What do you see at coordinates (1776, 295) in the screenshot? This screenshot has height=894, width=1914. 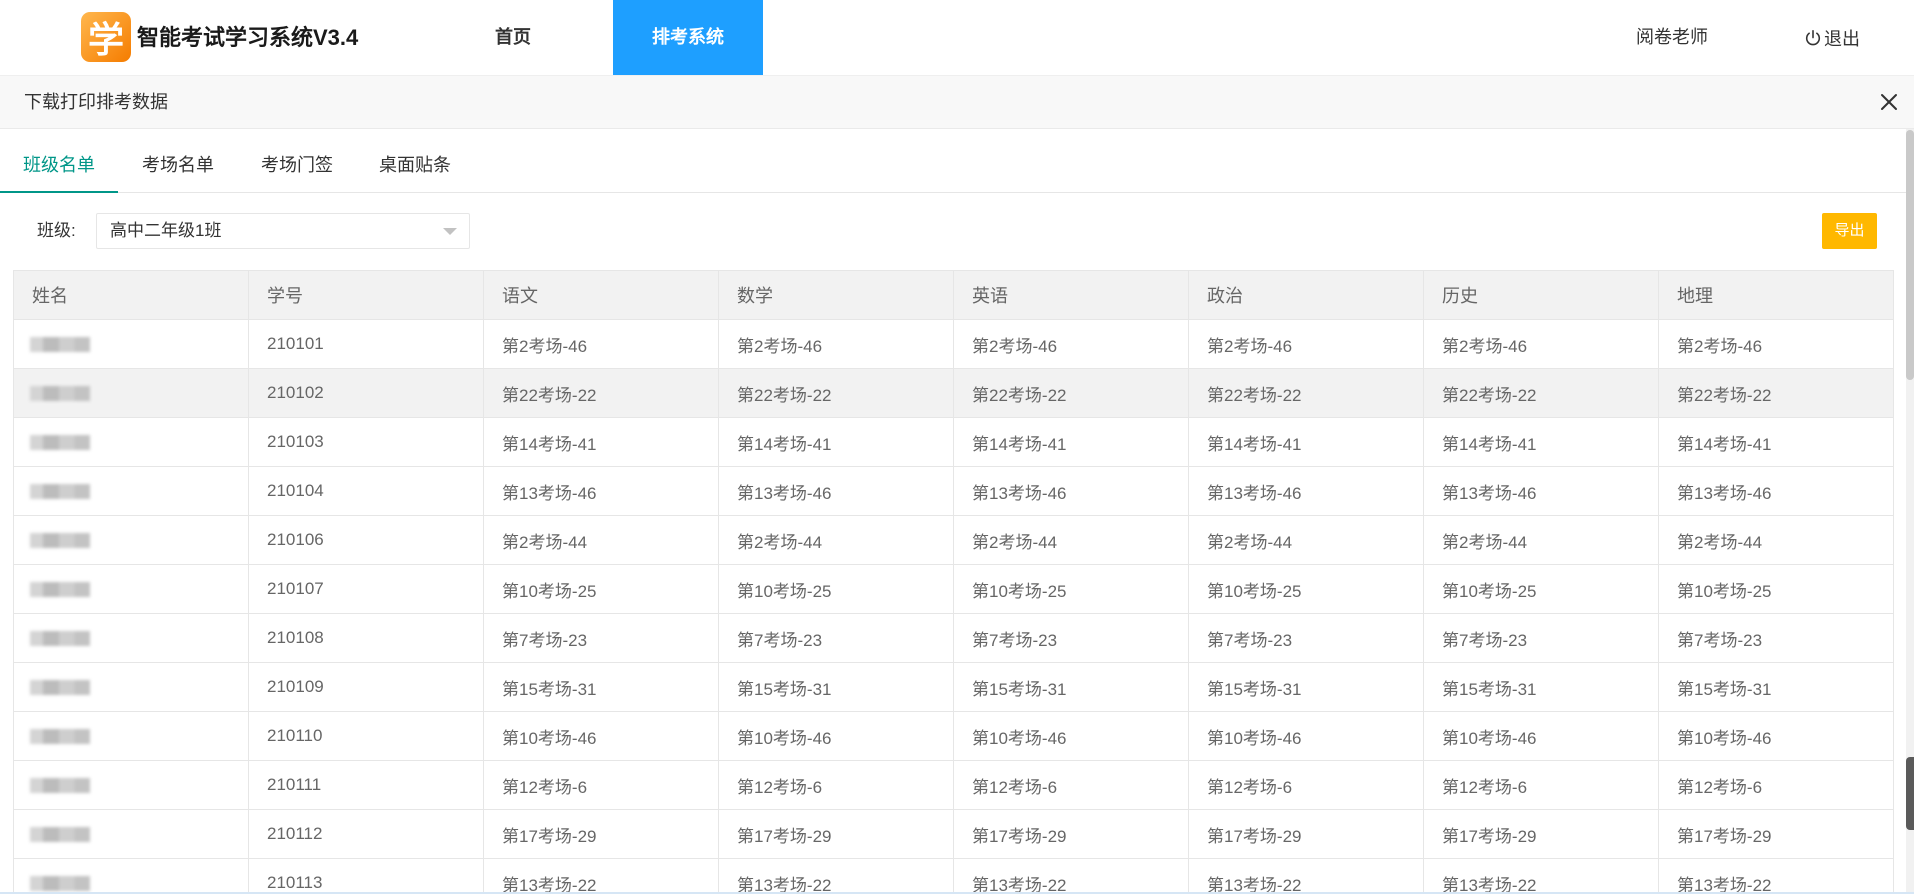 I see `column-header-geography: 地理` at bounding box center [1776, 295].